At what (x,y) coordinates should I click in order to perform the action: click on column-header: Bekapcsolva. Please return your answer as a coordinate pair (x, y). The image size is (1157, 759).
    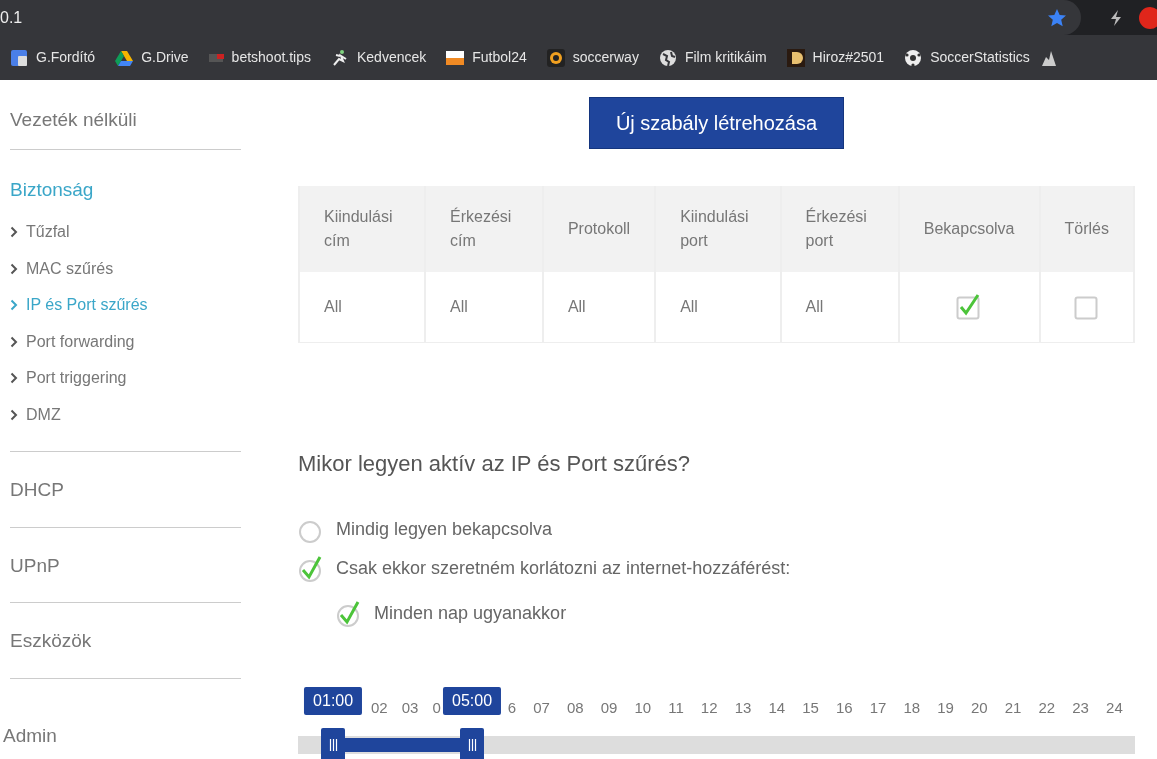
    Looking at the image, I should click on (969, 229).